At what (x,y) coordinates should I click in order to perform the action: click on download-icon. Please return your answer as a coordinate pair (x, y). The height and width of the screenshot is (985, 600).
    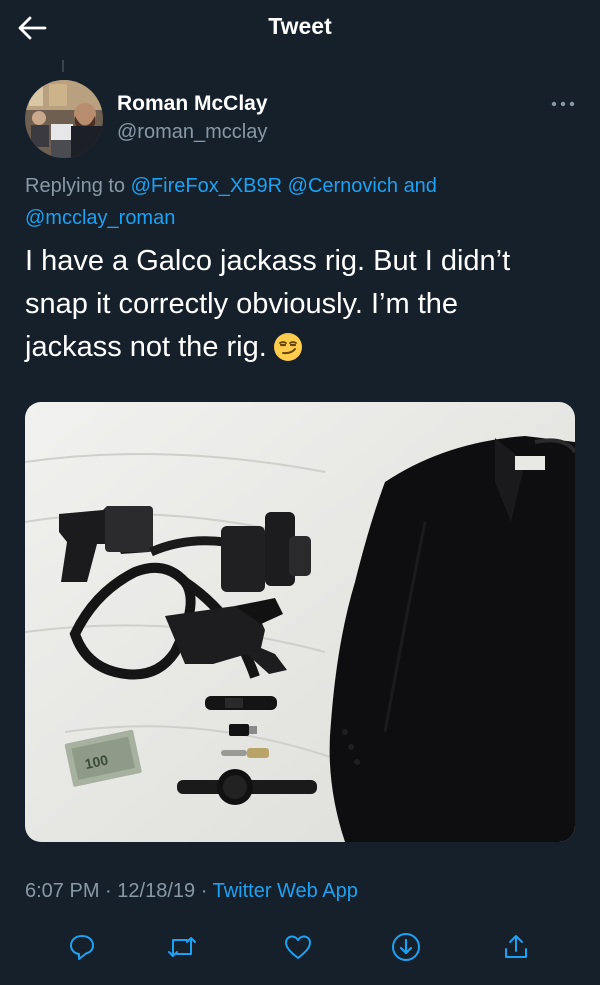
    Looking at the image, I should click on (406, 947).